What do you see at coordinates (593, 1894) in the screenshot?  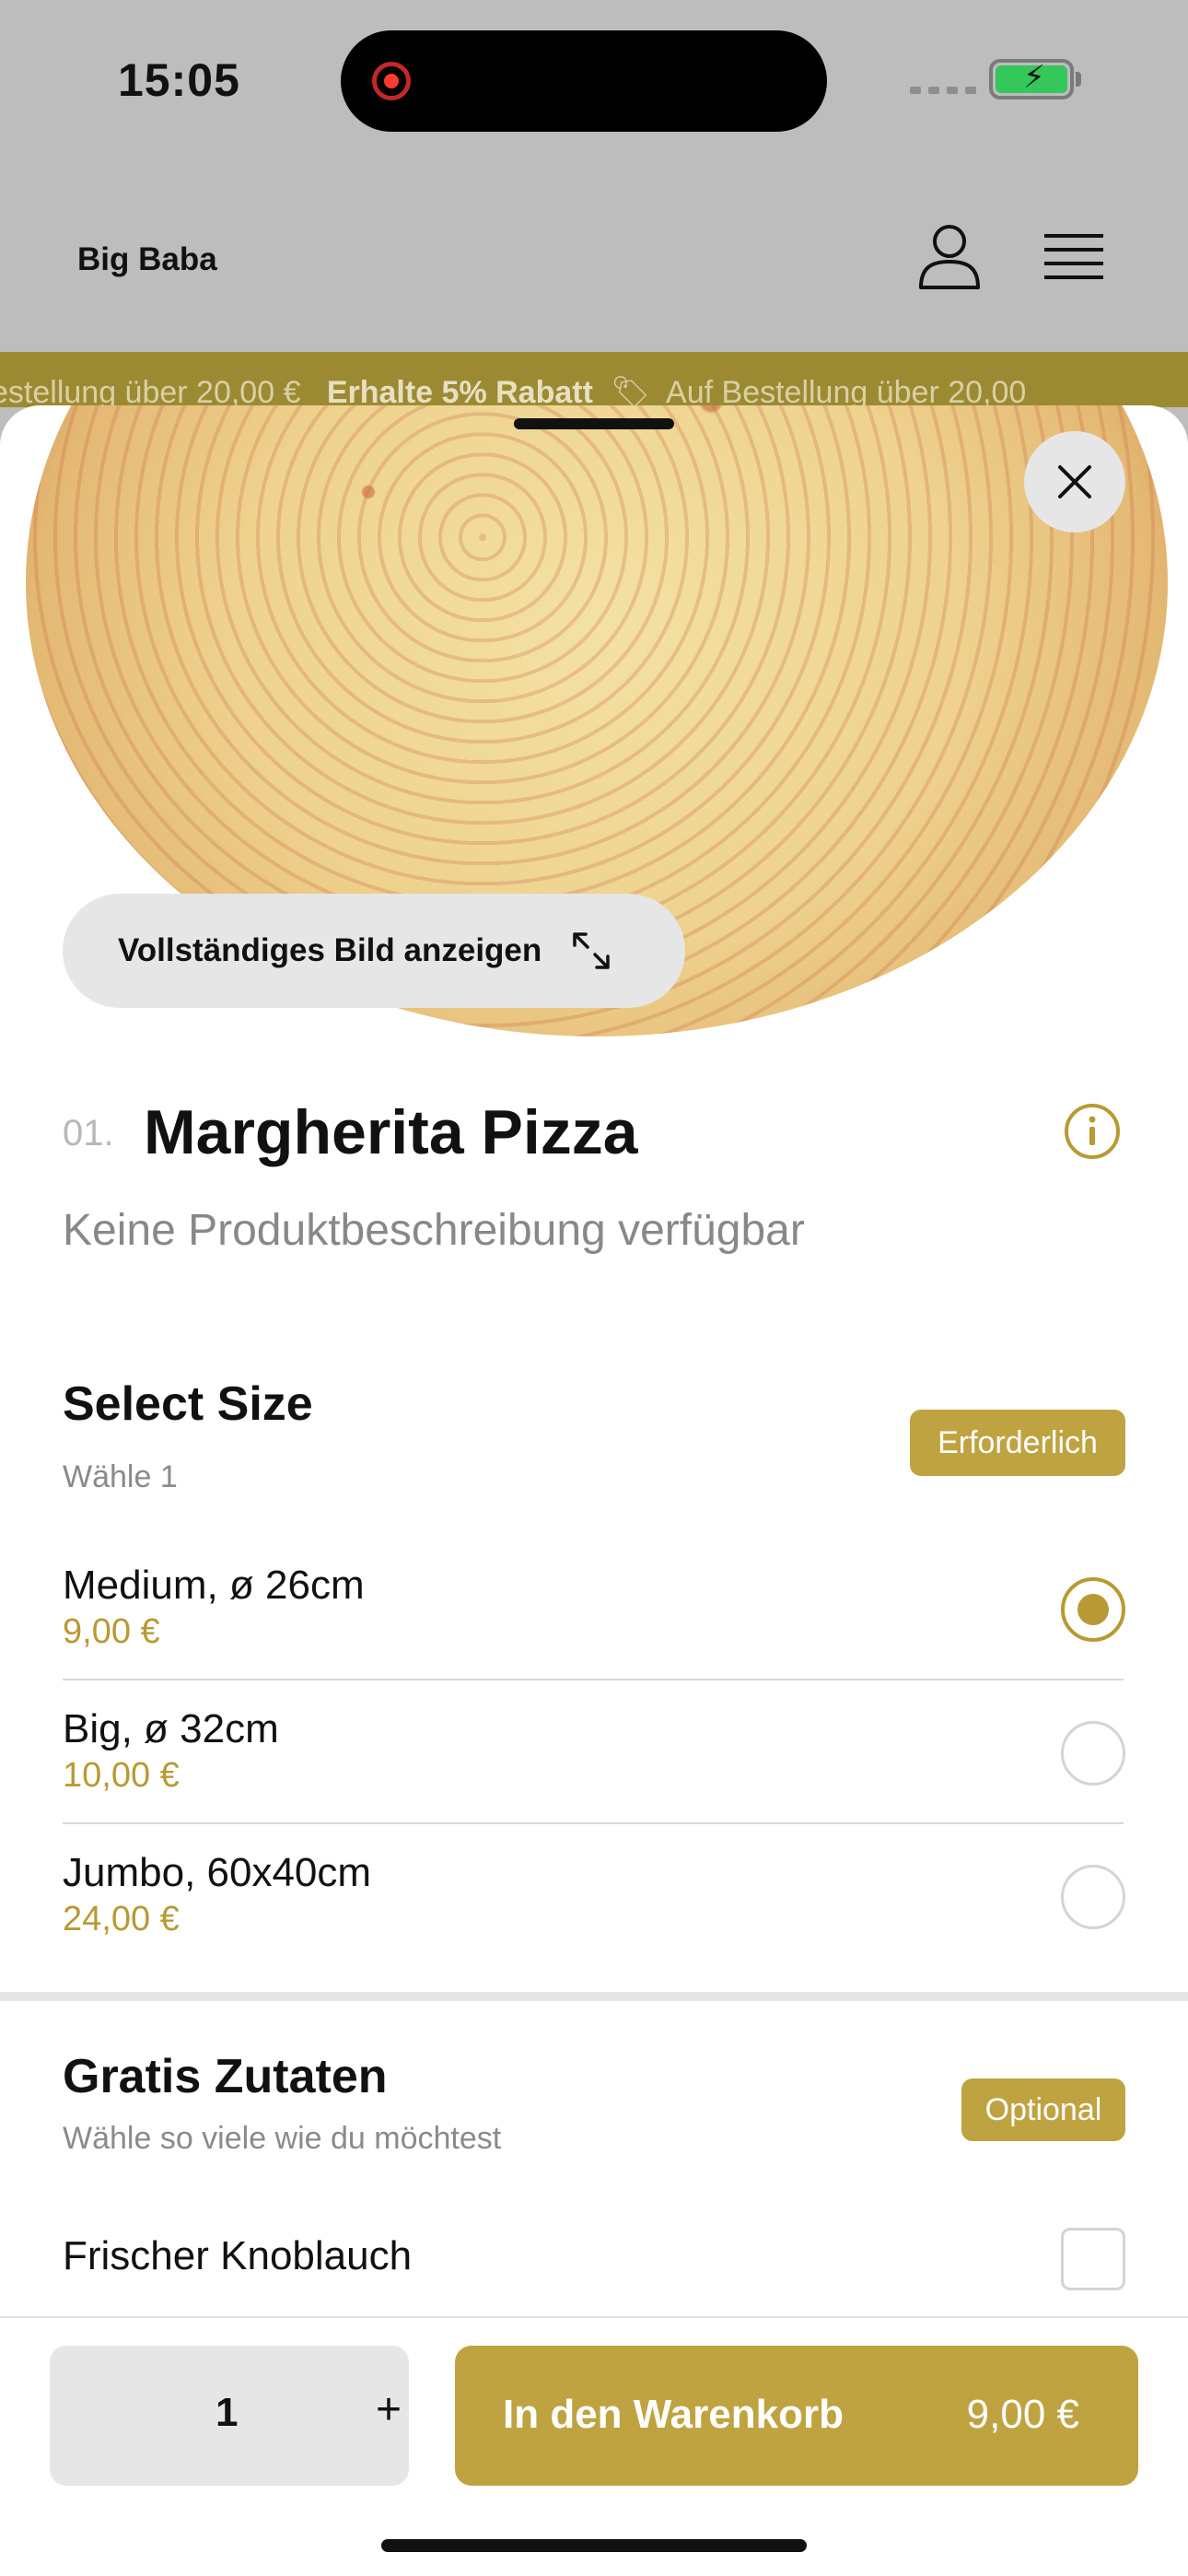 I see `size-option-jumbo: Jumbo, 60x40cm 24,00 €` at bounding box center [593, 1894].